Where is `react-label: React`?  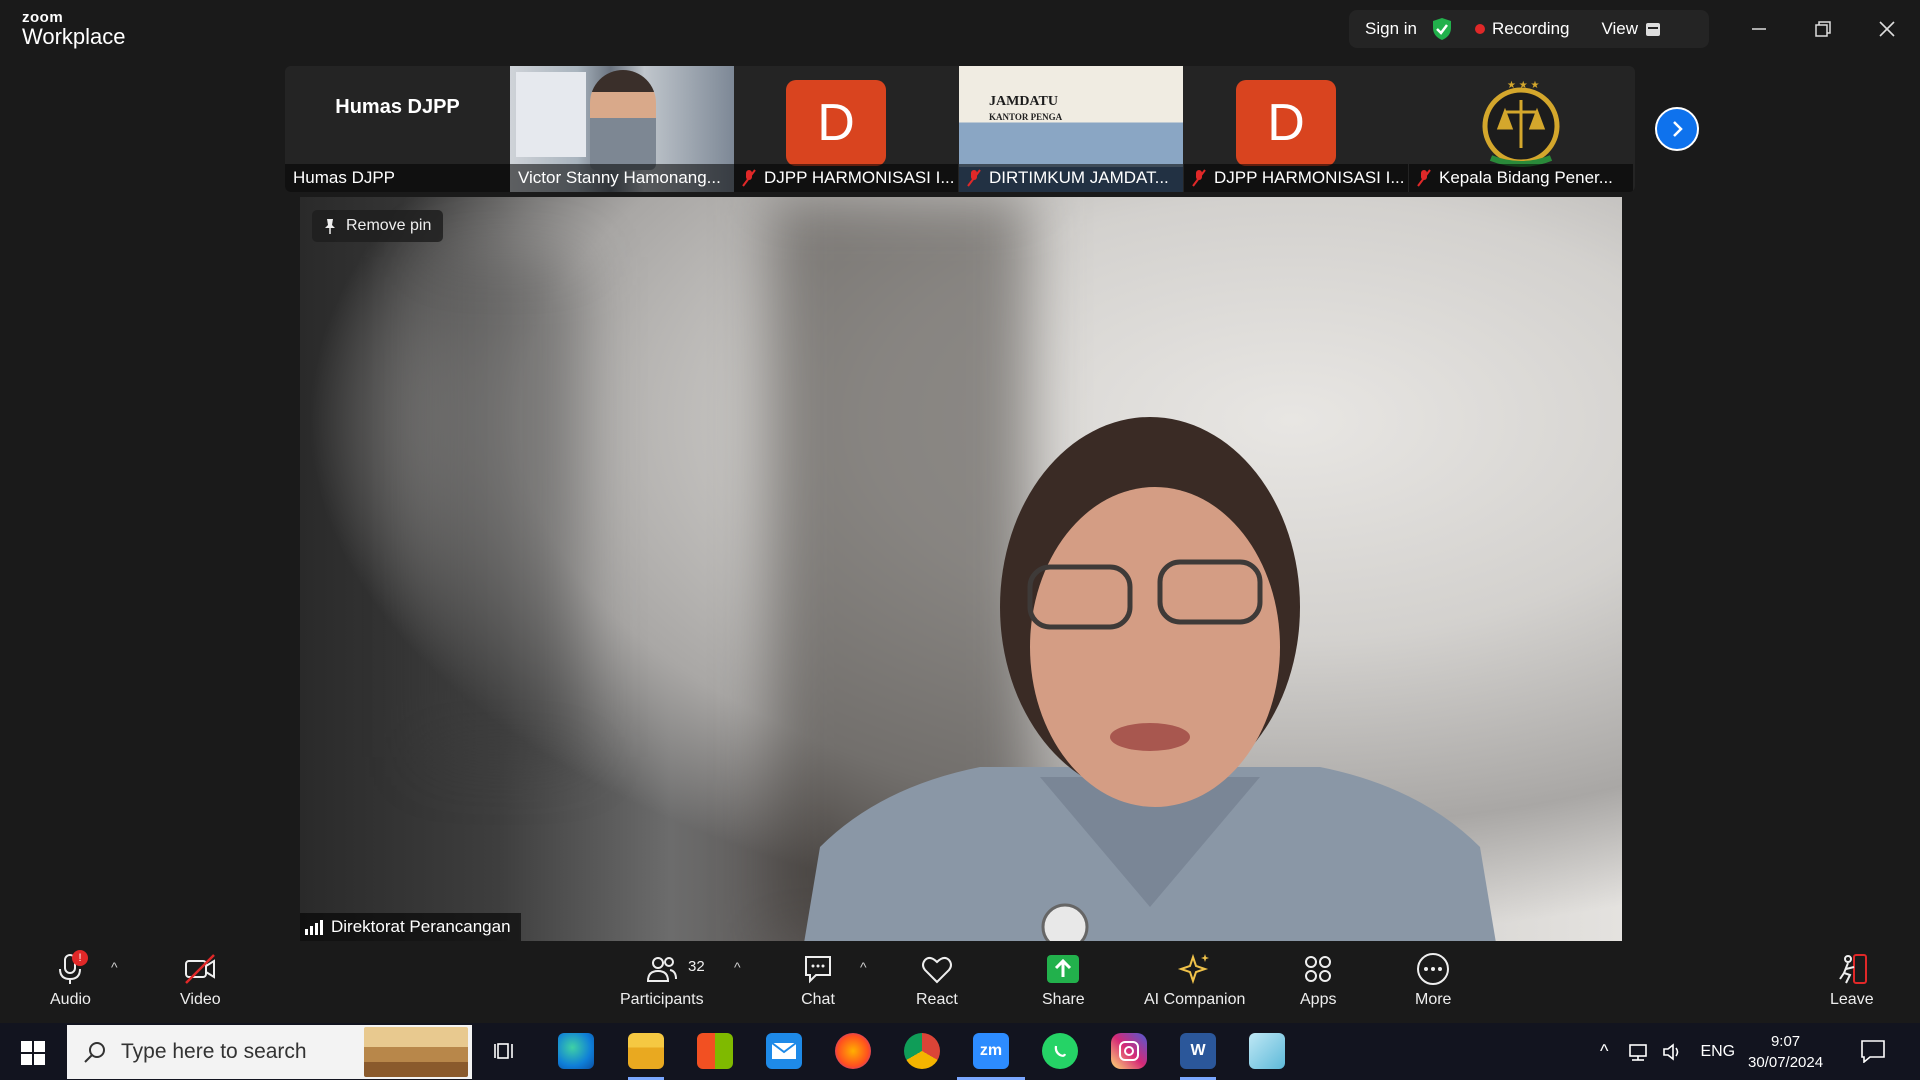 react-label: React is located at coordinates (937, 999).